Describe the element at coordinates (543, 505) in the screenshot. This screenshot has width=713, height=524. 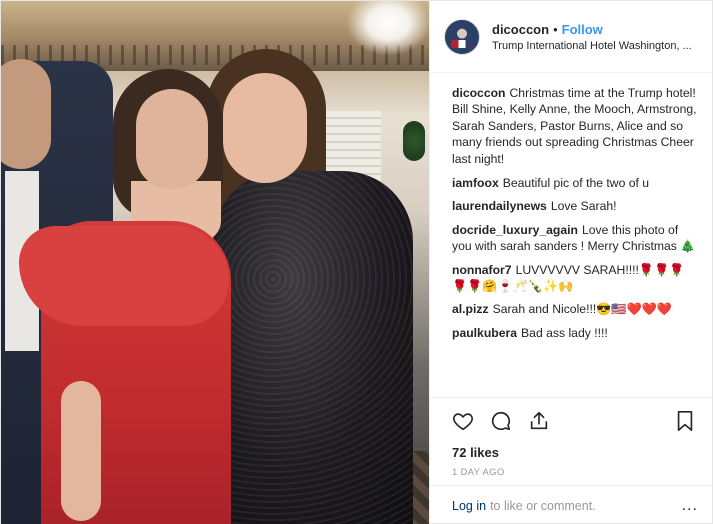
I see `login-prompt-text: to like or comment.` at that location.